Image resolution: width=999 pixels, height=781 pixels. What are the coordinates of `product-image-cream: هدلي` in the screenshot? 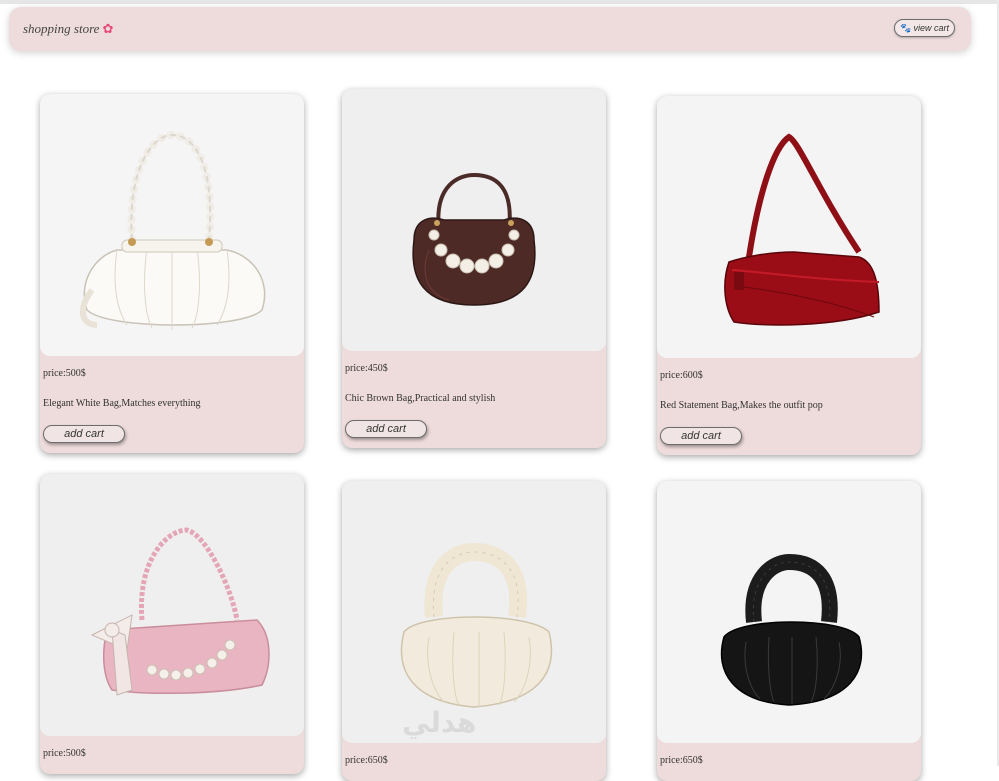 It's located at (474, 612).